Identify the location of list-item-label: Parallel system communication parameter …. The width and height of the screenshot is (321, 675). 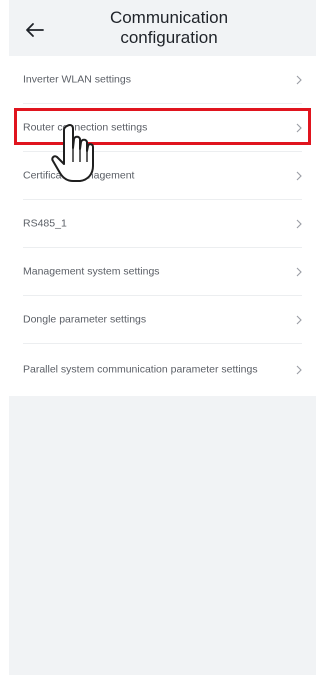
(140, 369).